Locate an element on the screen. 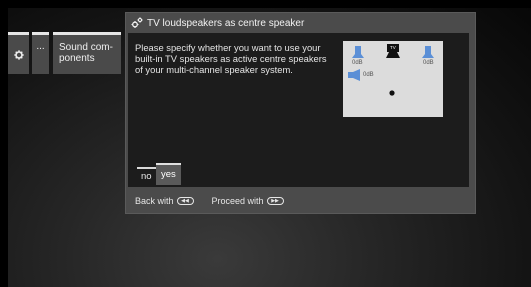  front-right-level: 0dB is located at coordinates (428, 63).